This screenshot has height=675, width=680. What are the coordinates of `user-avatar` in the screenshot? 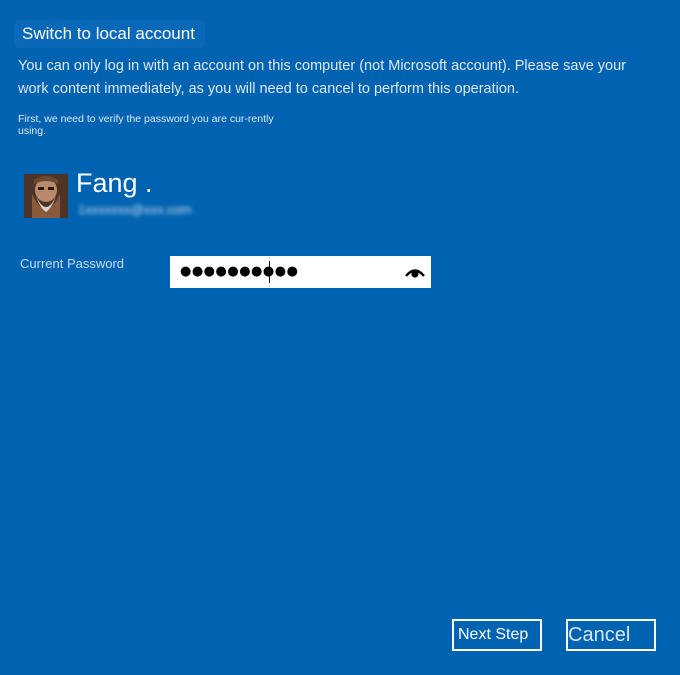 It's located at (46, 196).